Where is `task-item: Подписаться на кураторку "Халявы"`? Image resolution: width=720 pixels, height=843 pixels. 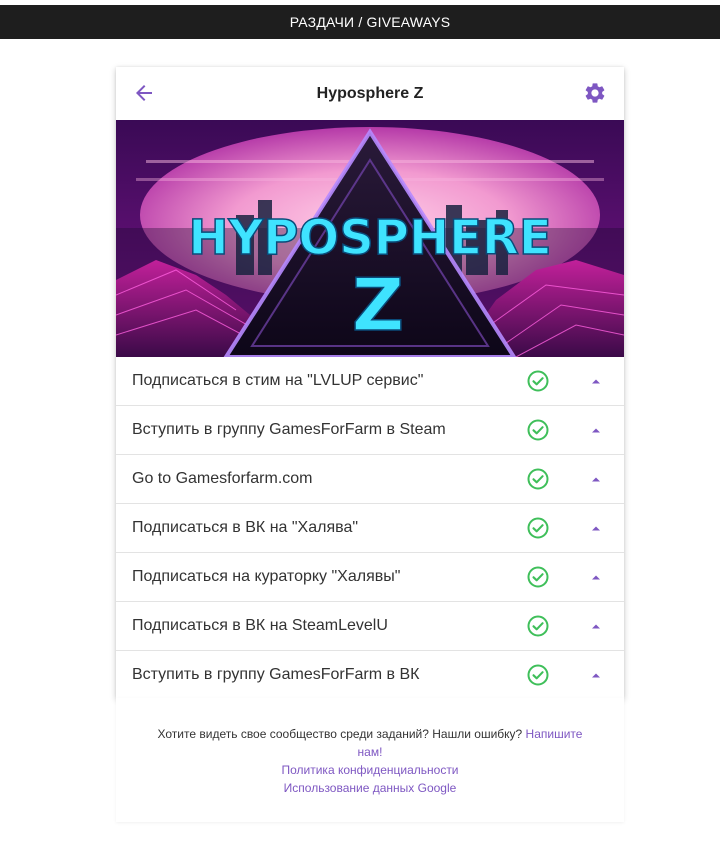 task-item: Подписаться на кураторку "Халявы" is located at coordinates (370, 577).